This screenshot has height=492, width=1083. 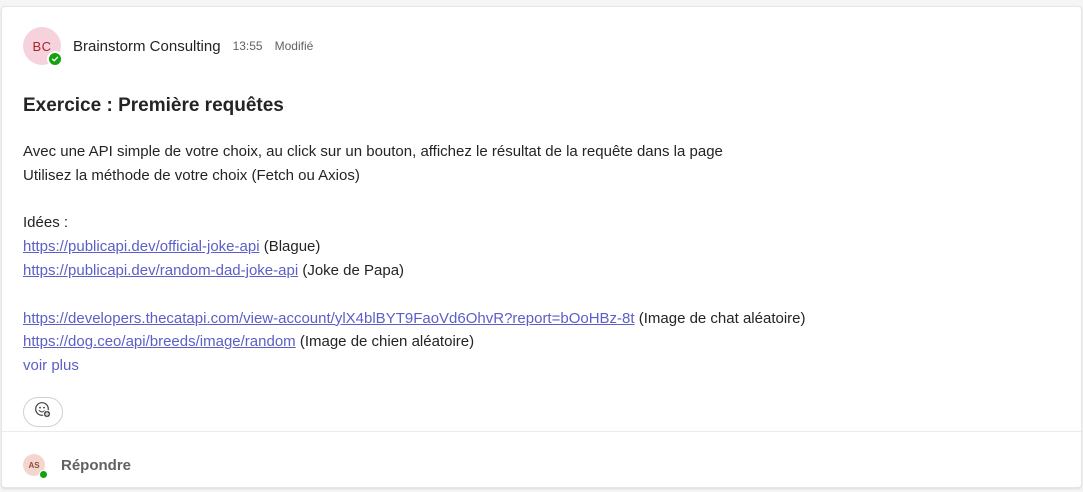 What do you see at coordinates (351, 270) in the screenshot?
I see `link-note: (Joke de Papa)` at bounding box center [351, 270].